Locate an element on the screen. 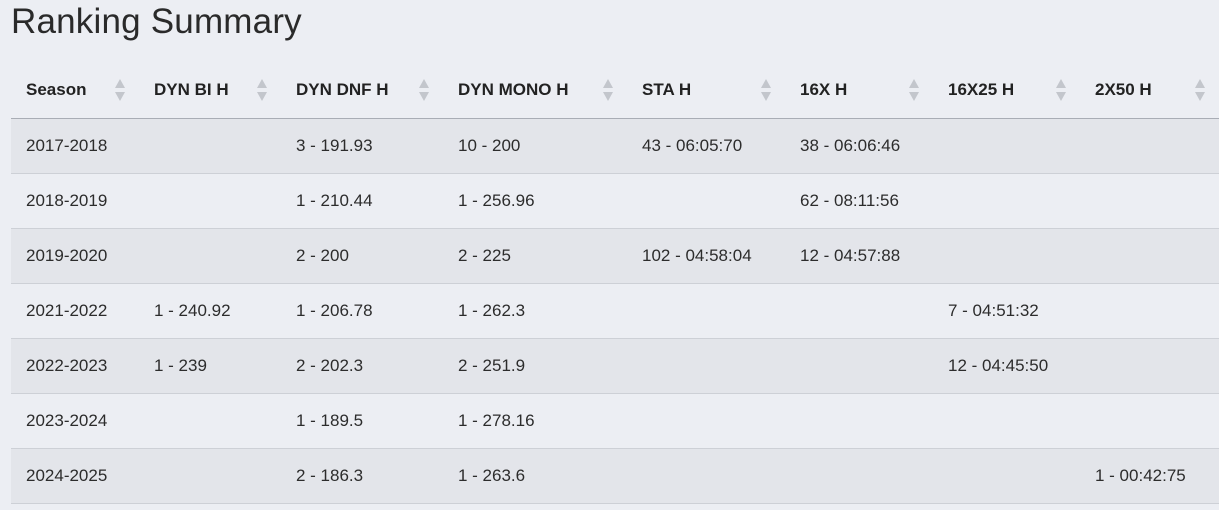 The height and width of the screenshot is (510, 1219). table-cell-dyn-mono-h: 2 - 251.9 is located at coordinates (535, 366).